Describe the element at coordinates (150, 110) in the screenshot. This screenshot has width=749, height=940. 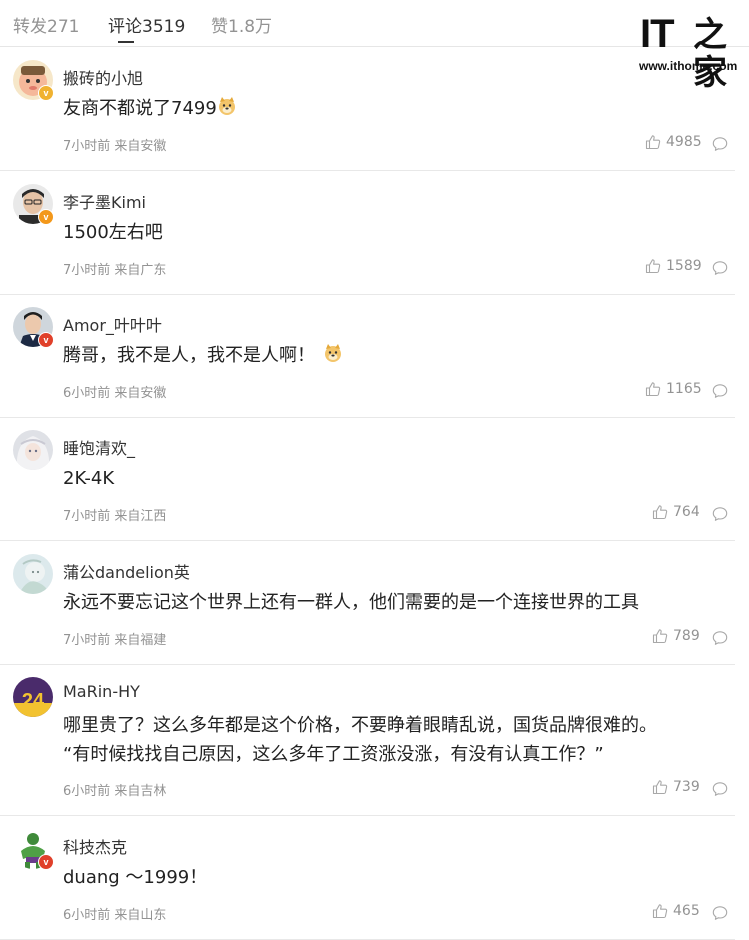
I see `comment-text: 友商不都说了7499` at that location.